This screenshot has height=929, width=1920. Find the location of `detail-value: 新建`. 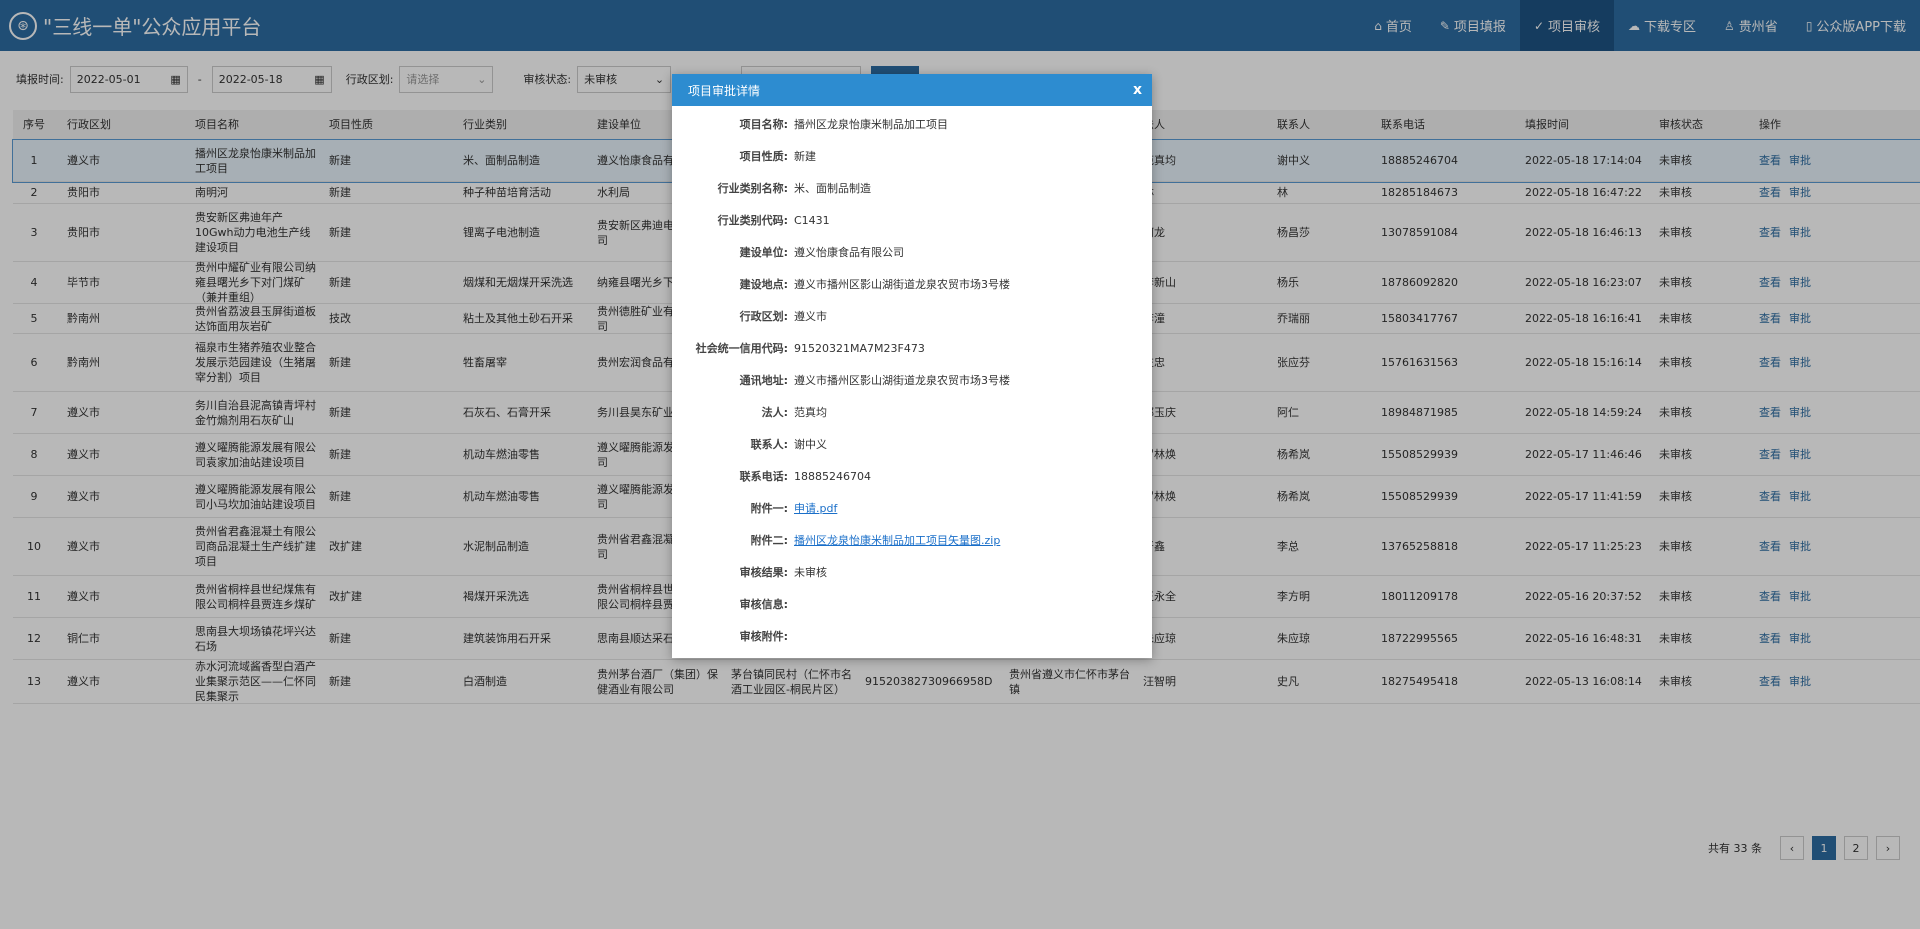

detail-value: 新建 is located at coordinates (805, 156).